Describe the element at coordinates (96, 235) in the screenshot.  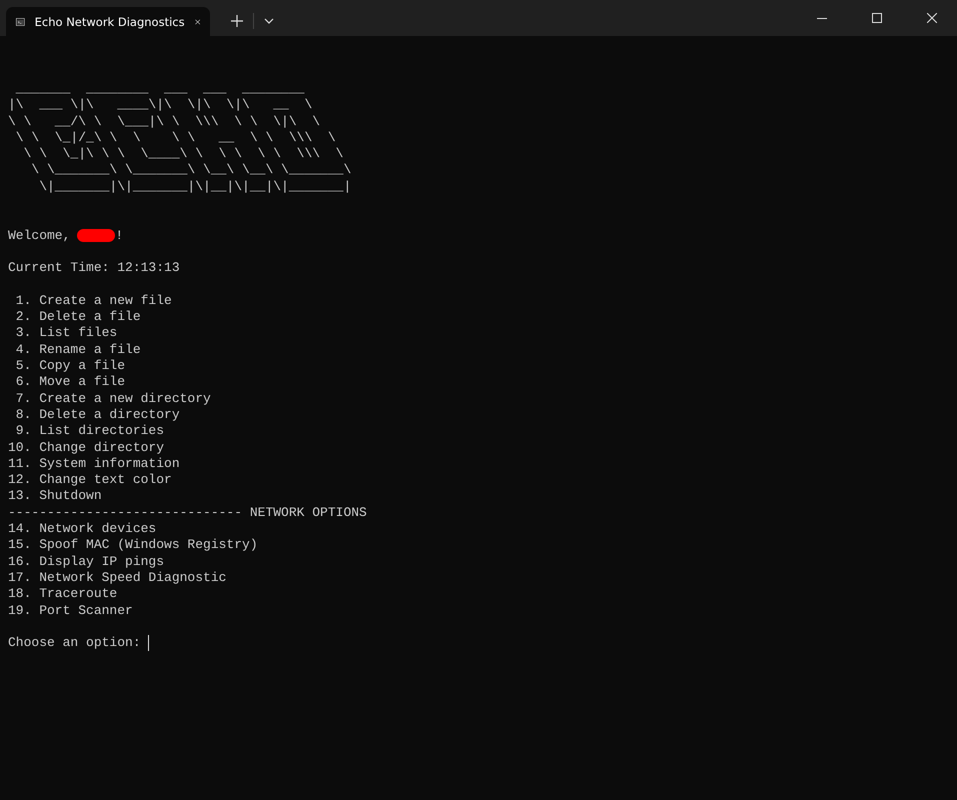
I see `redaction-mark` at that location.